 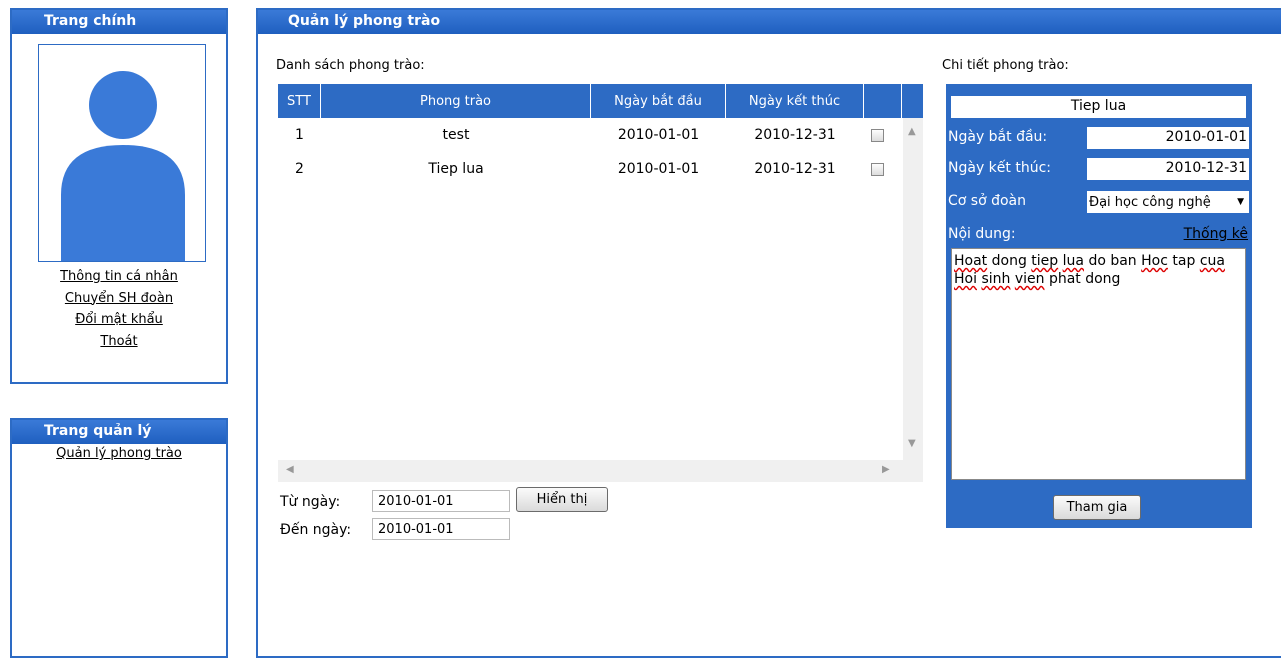 What do you see at coordinates (119, 298) in the screenshot?
I see `link-transfer-union: Chuyển SH đoàn` at bounding box center [119, 298].